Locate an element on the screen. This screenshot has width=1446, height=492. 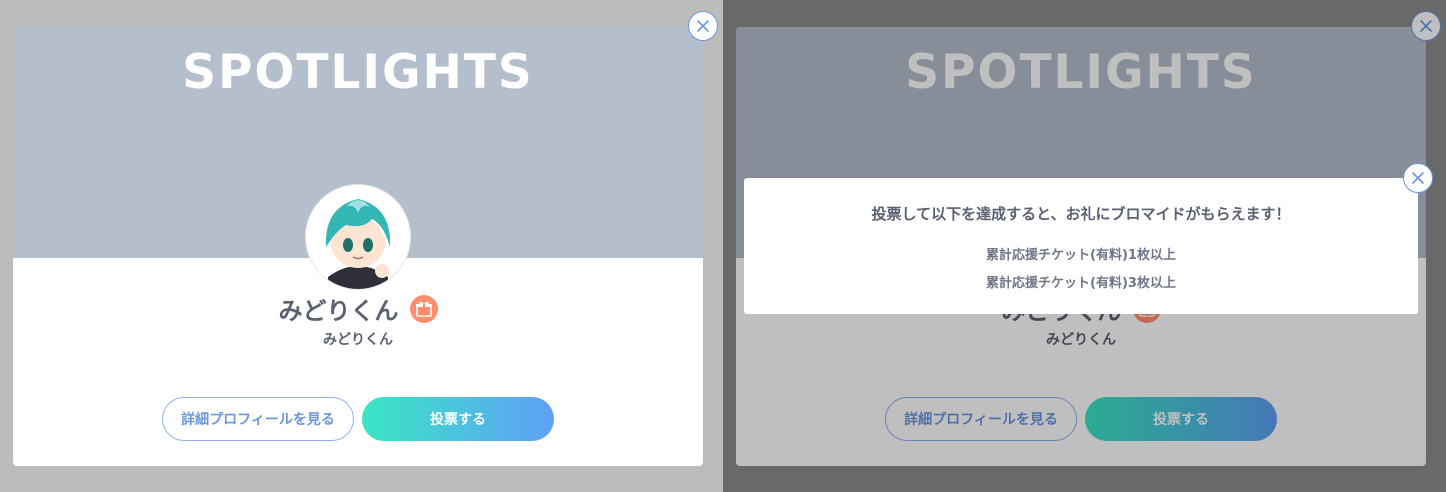
reward-popup-title: 投票して以下を達成すると、お礼にブロマイドがもらえます！ is located at coordinates (1081, 214).